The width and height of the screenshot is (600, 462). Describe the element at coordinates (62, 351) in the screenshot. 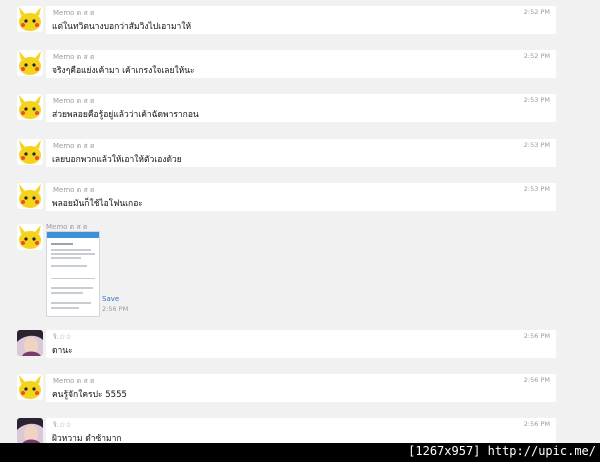

I see `message-text: ดานะ` at that location.